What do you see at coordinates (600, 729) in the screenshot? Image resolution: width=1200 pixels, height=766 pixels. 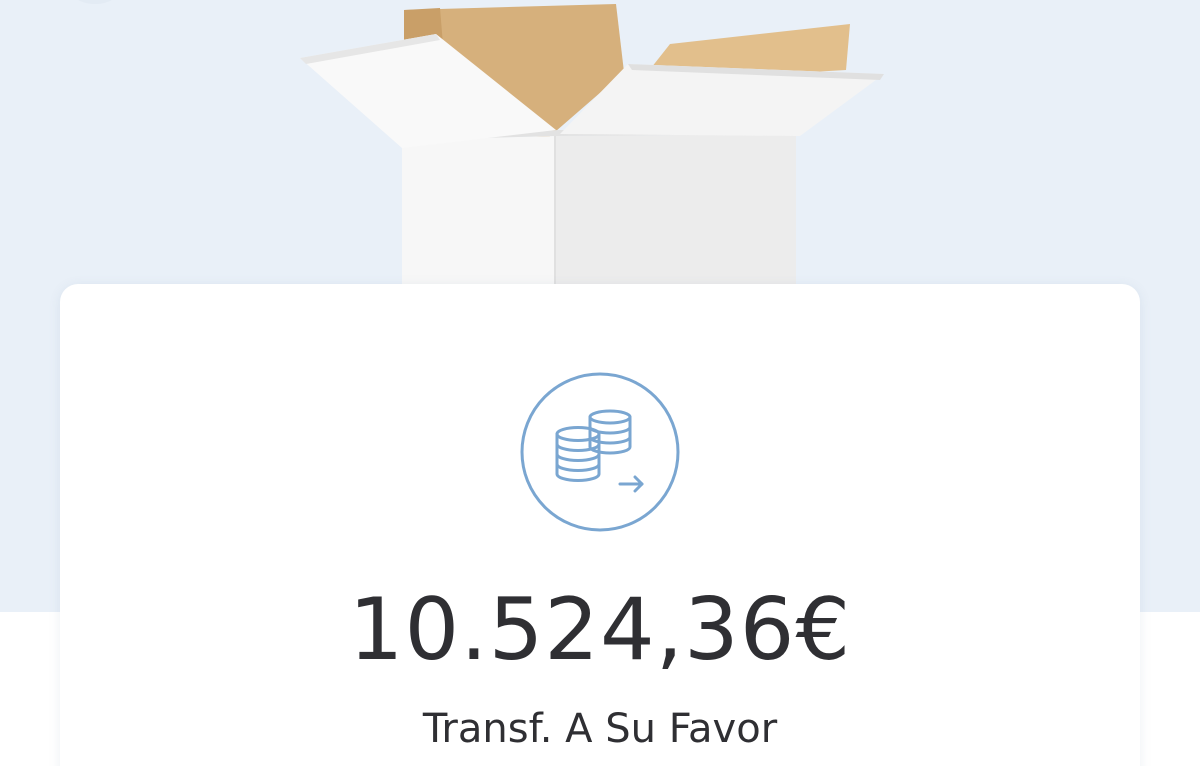 I see `movement-concept: Transf. A Su Favor` at bounding box center [600, 729].